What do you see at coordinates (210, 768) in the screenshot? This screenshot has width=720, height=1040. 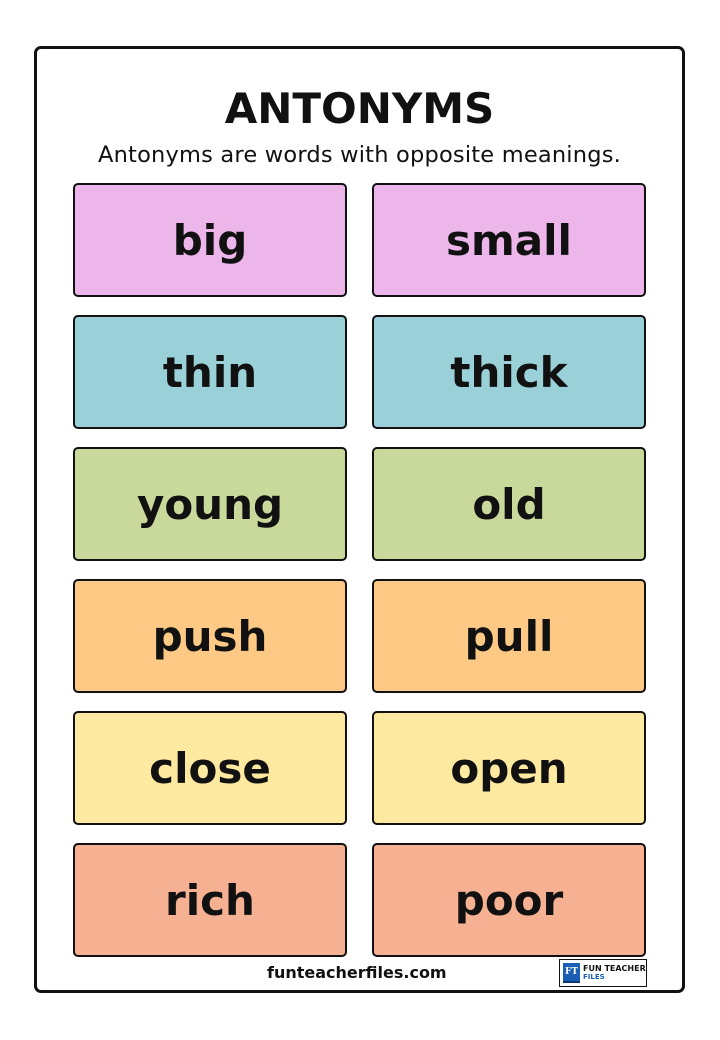 I see `word-card-left: close` at bounding box center [210, 768].